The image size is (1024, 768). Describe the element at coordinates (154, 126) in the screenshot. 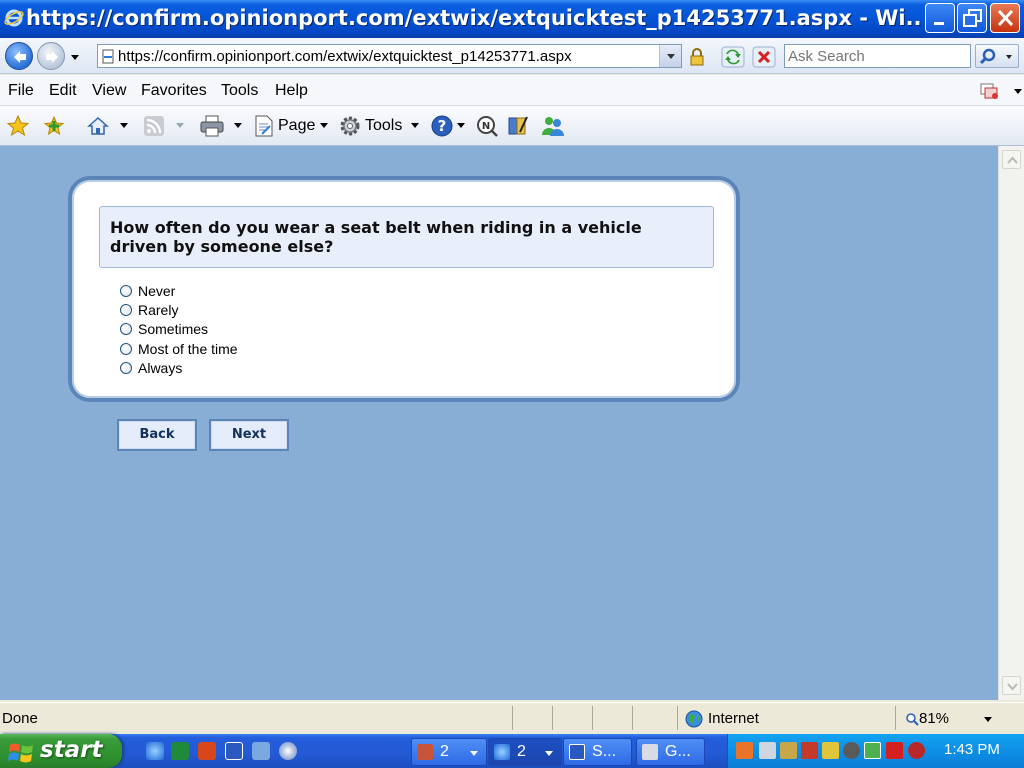

I see `feeds-icon` at that location.